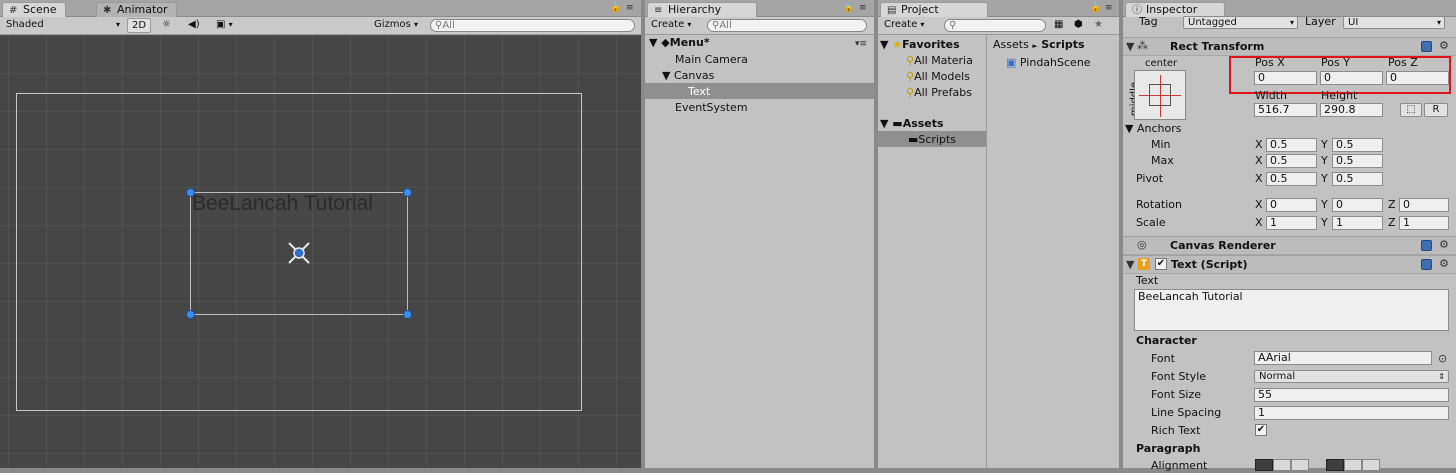  I want to click on text-script-header: ▼ T ✔ Text (Script) ⚙, so click(1289, 264).